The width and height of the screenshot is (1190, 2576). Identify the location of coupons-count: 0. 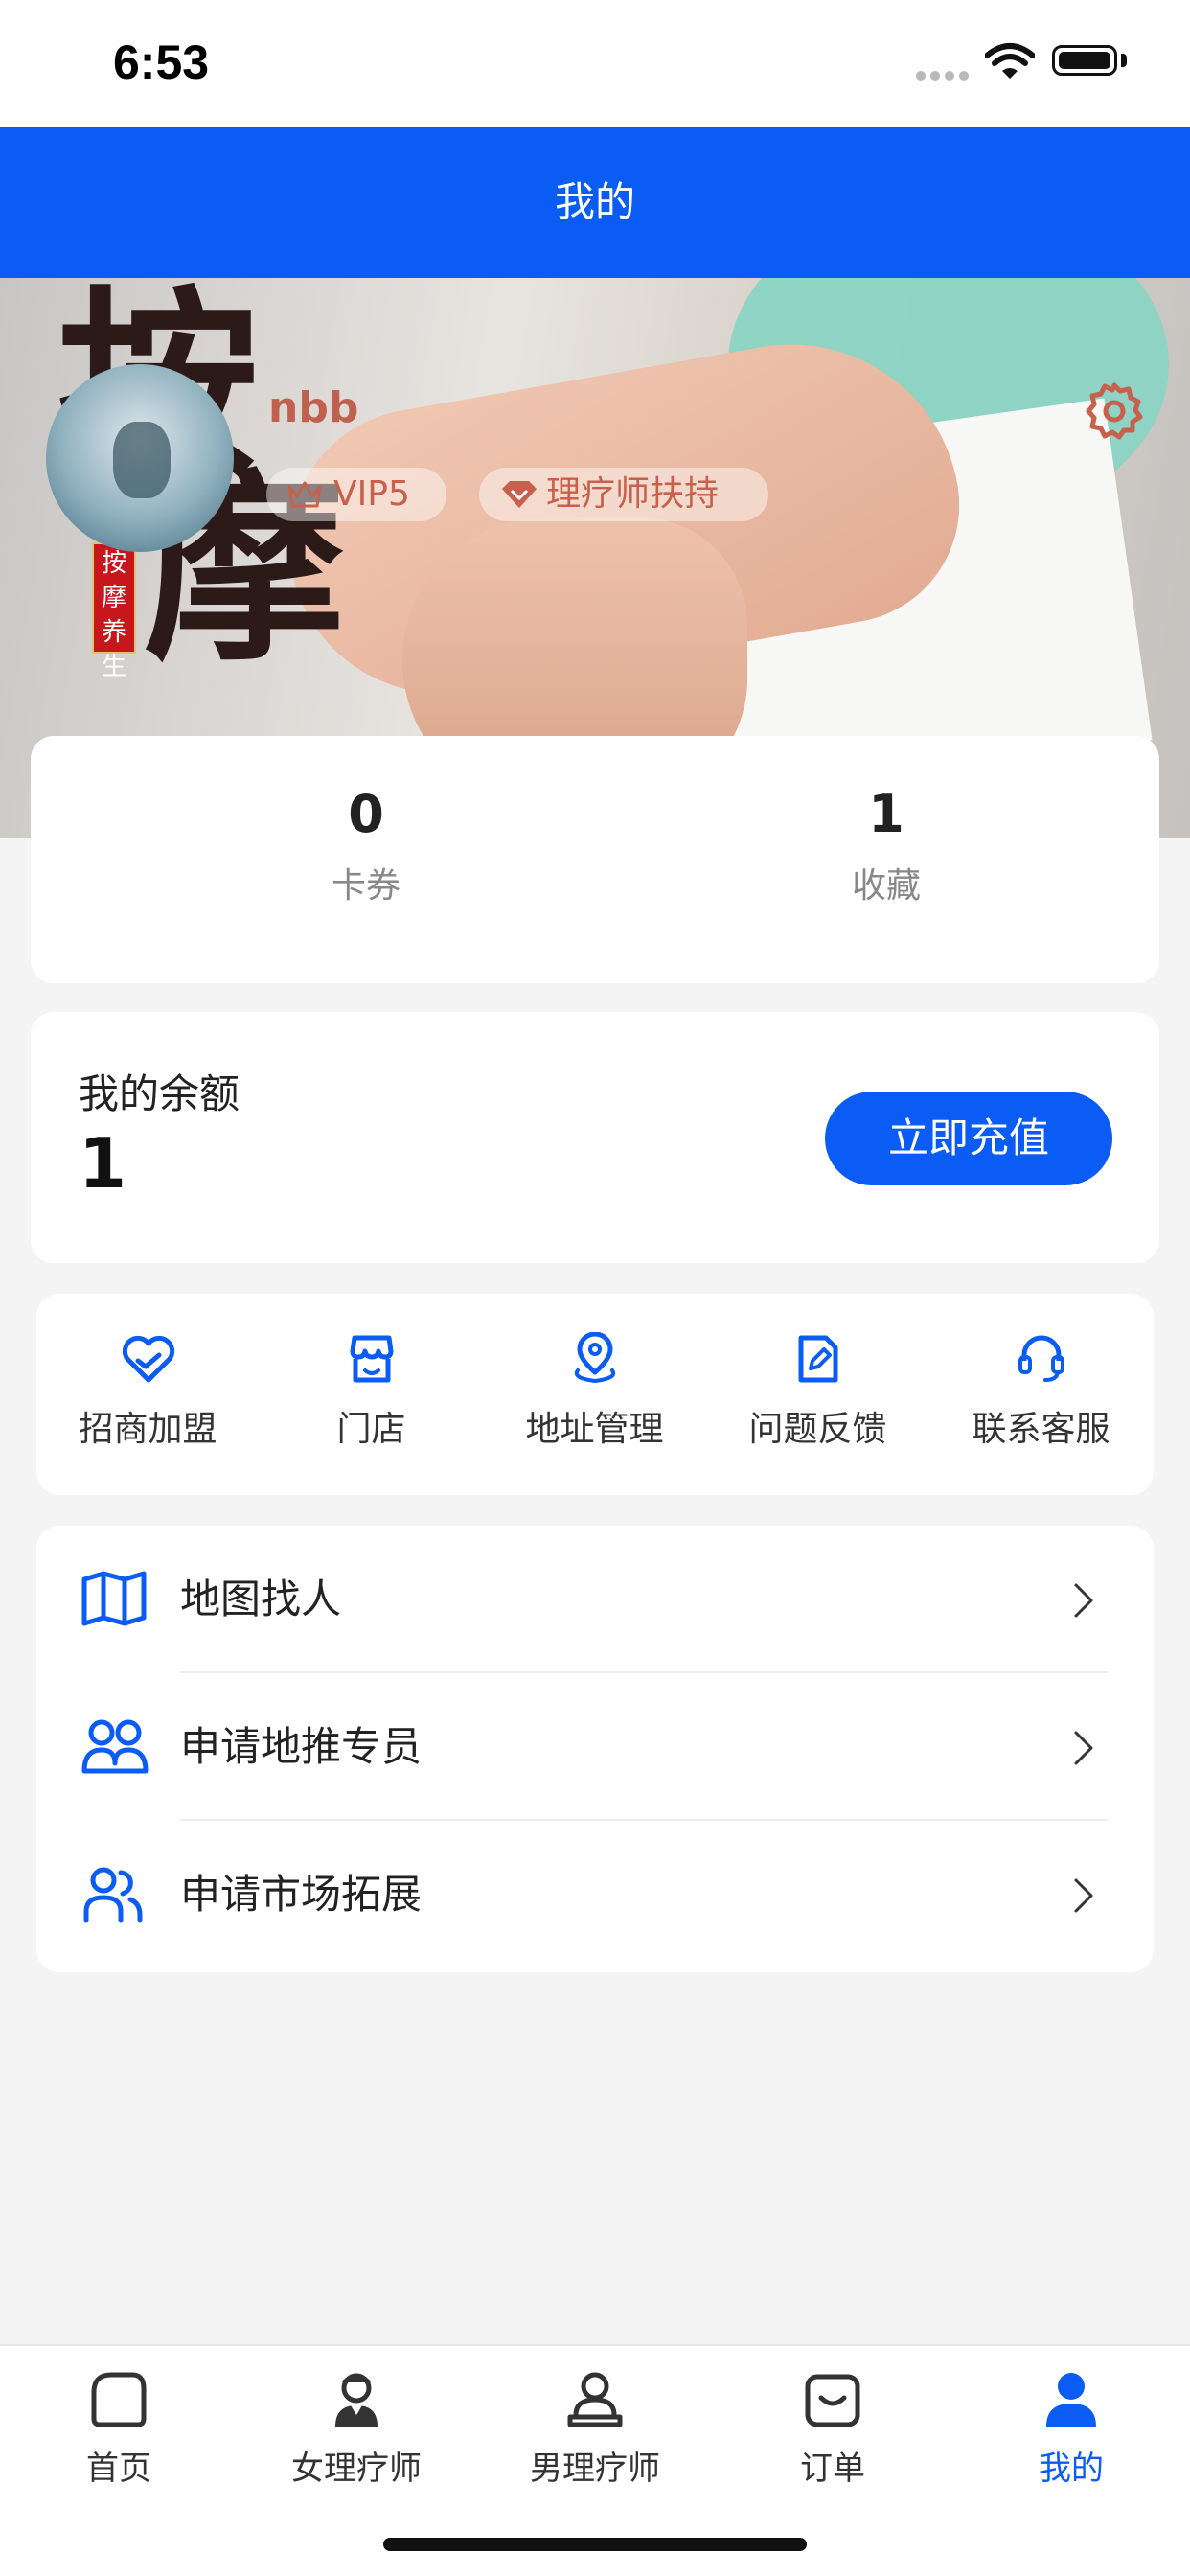
(366, 814).